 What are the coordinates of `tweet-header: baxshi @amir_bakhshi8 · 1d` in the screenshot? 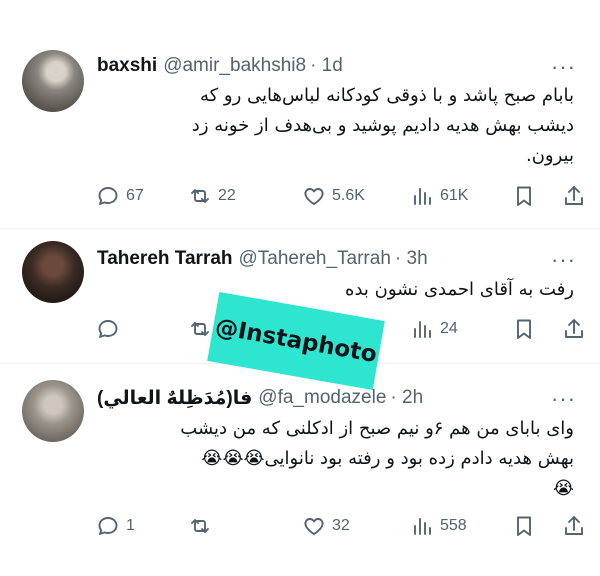 It's located at (220, 66).